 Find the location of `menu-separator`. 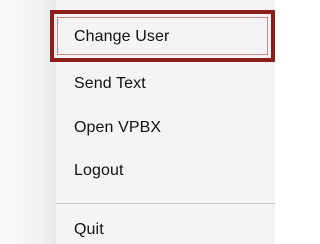

menu-separator is located at coordinates (165, 203).